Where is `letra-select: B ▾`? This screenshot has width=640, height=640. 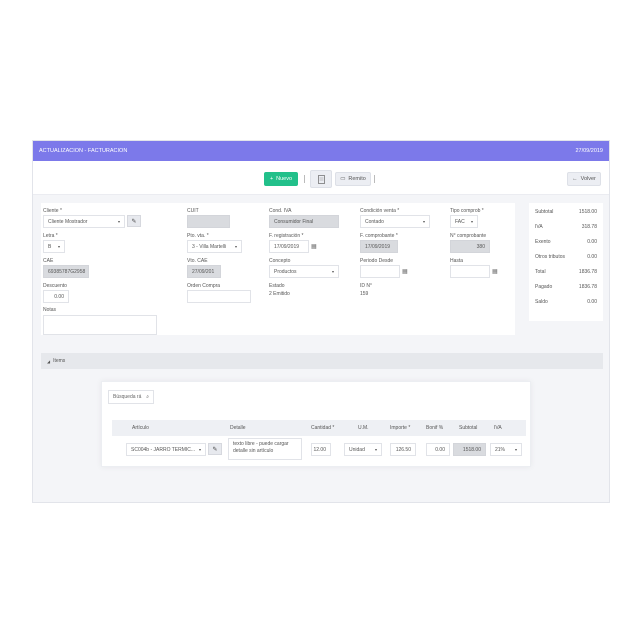
letra-select: B ▾ is located at coordinates (54, 246).